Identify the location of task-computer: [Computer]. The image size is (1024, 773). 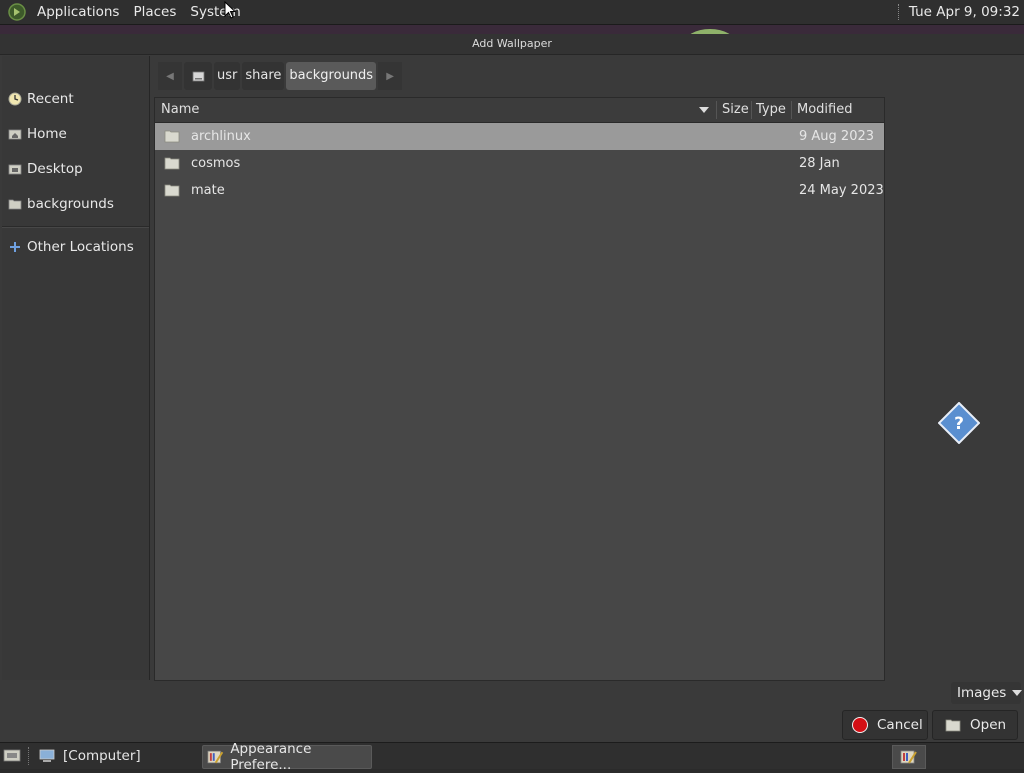
(116, 756).